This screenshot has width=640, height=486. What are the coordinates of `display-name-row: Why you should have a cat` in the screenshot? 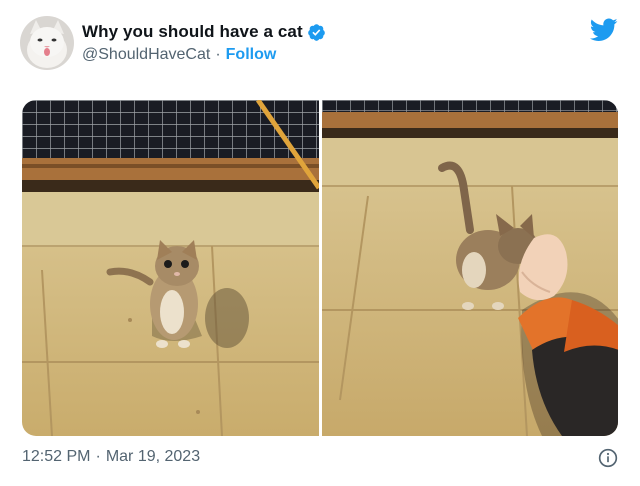 It's located at (204, 32).